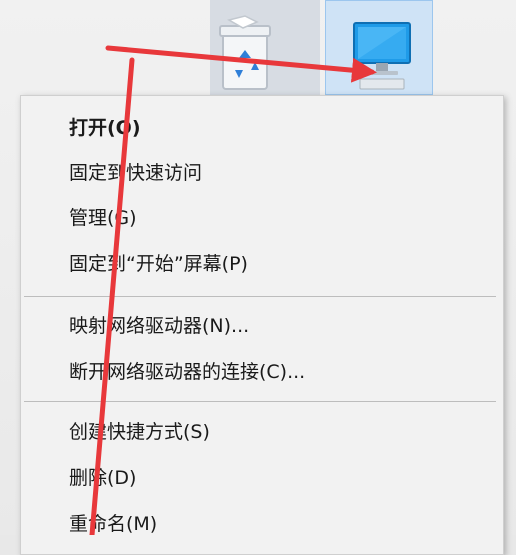 The height and width of the screenshot is (555, 516). What do you see at coordinates (158, 264) in the screenshot?
I see `menu-item-pin-start: 固定到“开始”屏幕(P)` at bounding box center [158, 264].